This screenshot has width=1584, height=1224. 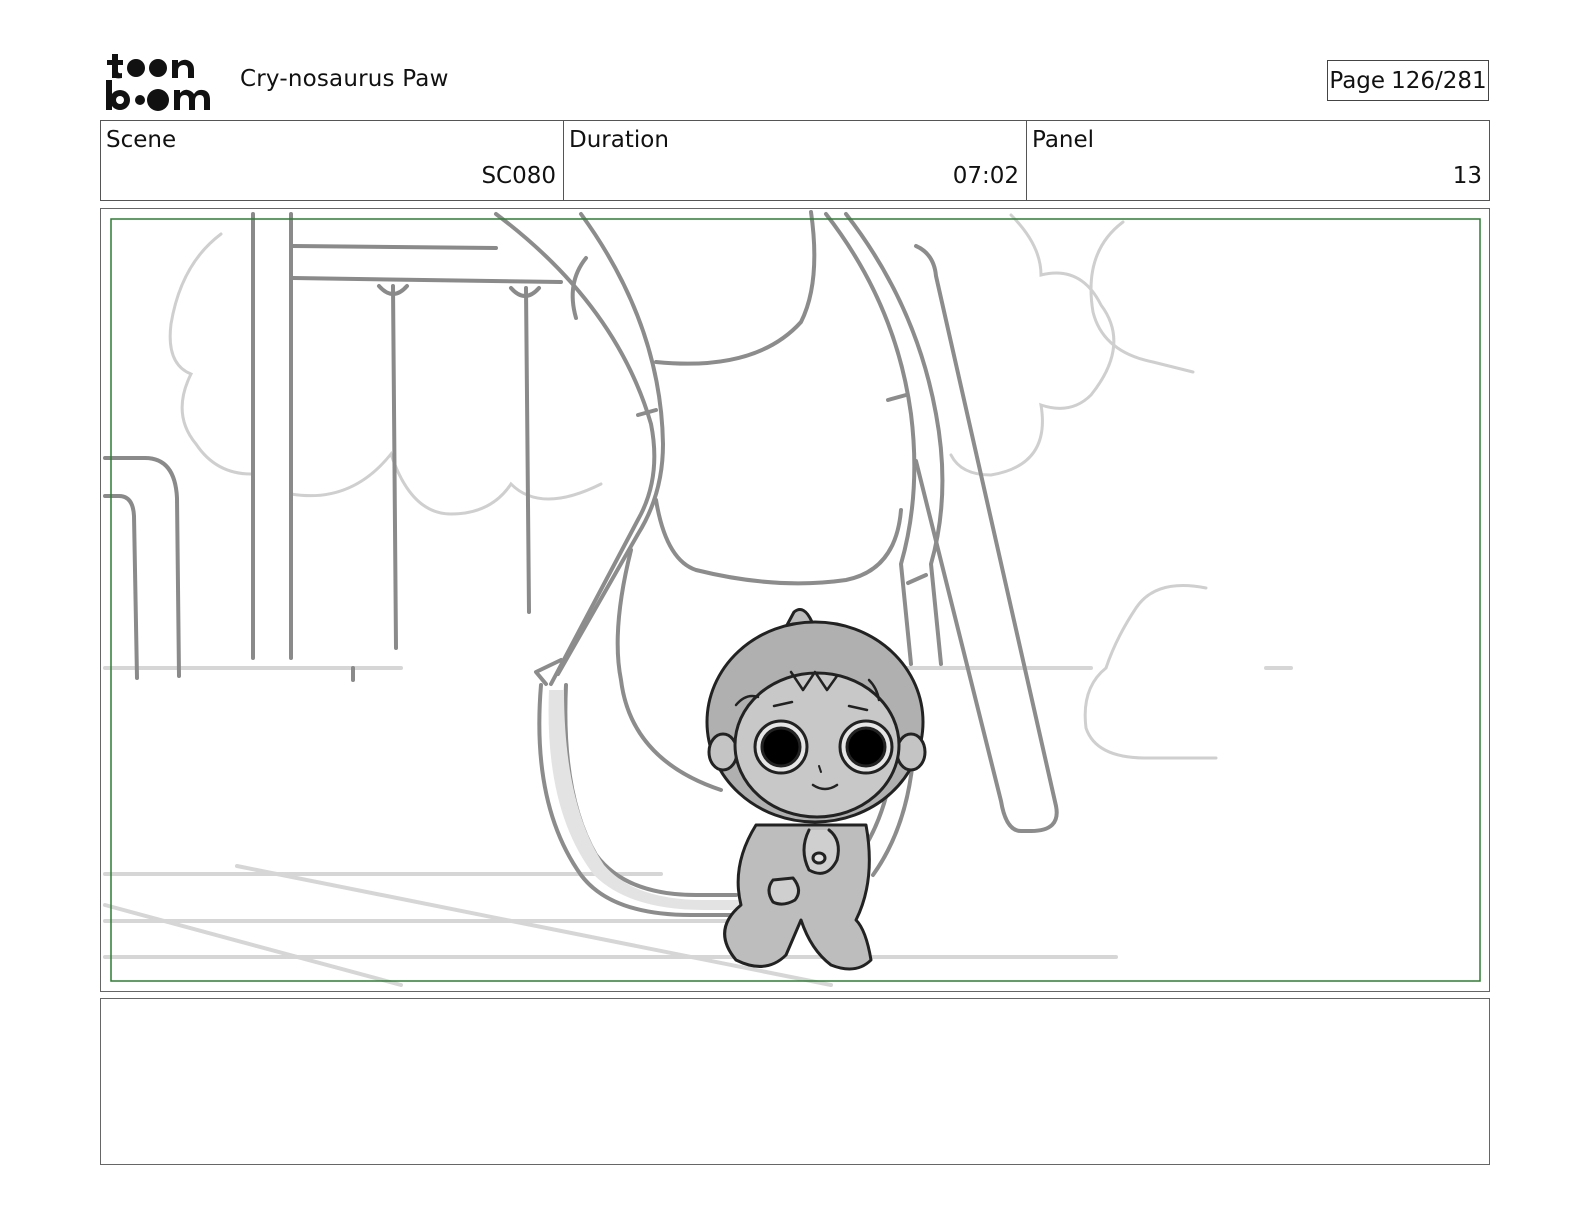 I want to click on panel-label: Panel, so click(x=1063, y=140).